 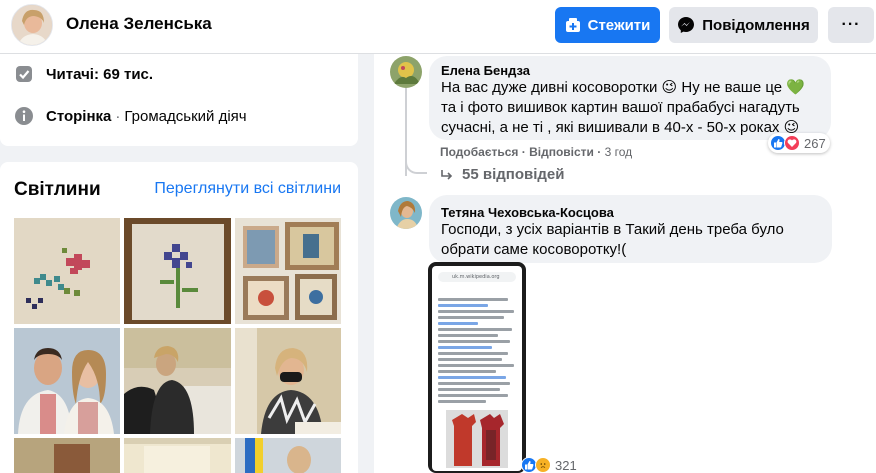 I want to click on reply-arrow-icon, so click(x=447, y=175).